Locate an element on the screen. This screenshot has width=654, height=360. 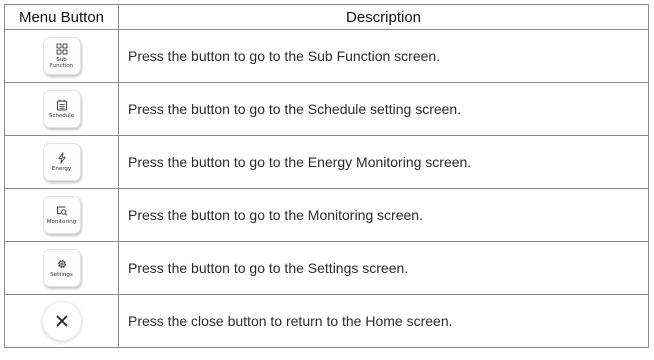
table-header-row: Menu Button Description is located at coordinates (326, 17).